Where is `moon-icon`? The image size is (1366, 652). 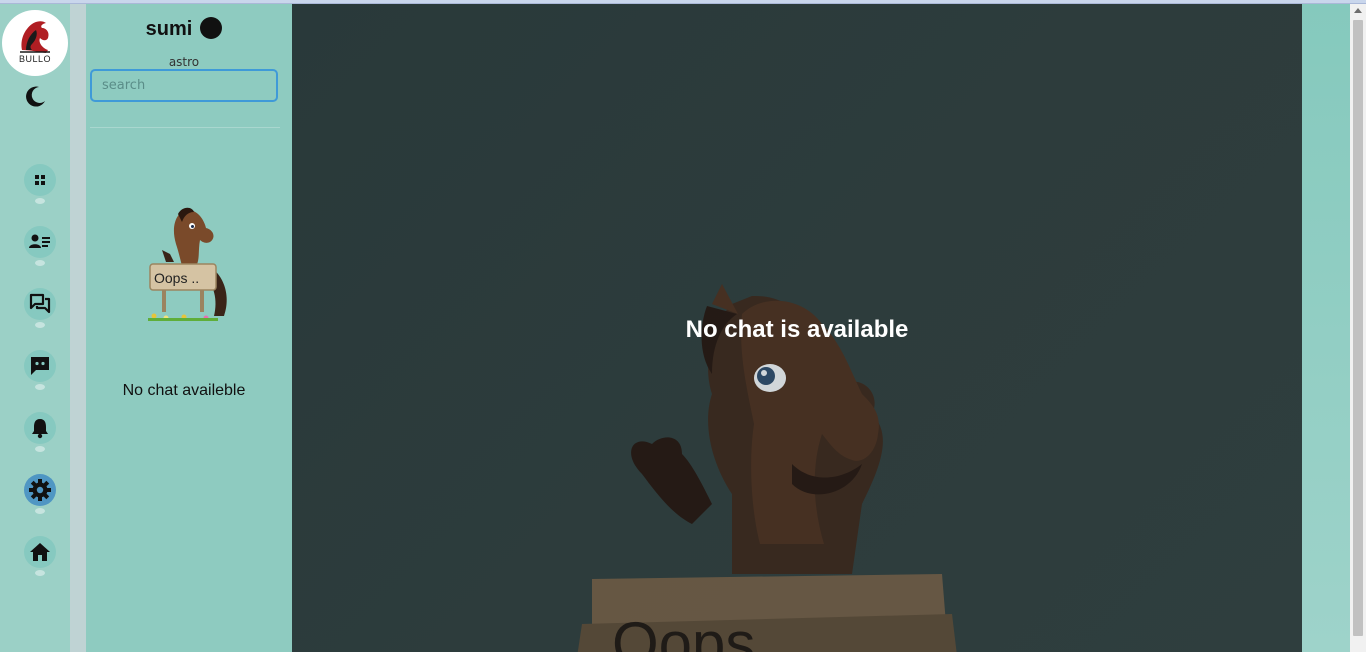
moon-icon is located at coordinates (35, 96).